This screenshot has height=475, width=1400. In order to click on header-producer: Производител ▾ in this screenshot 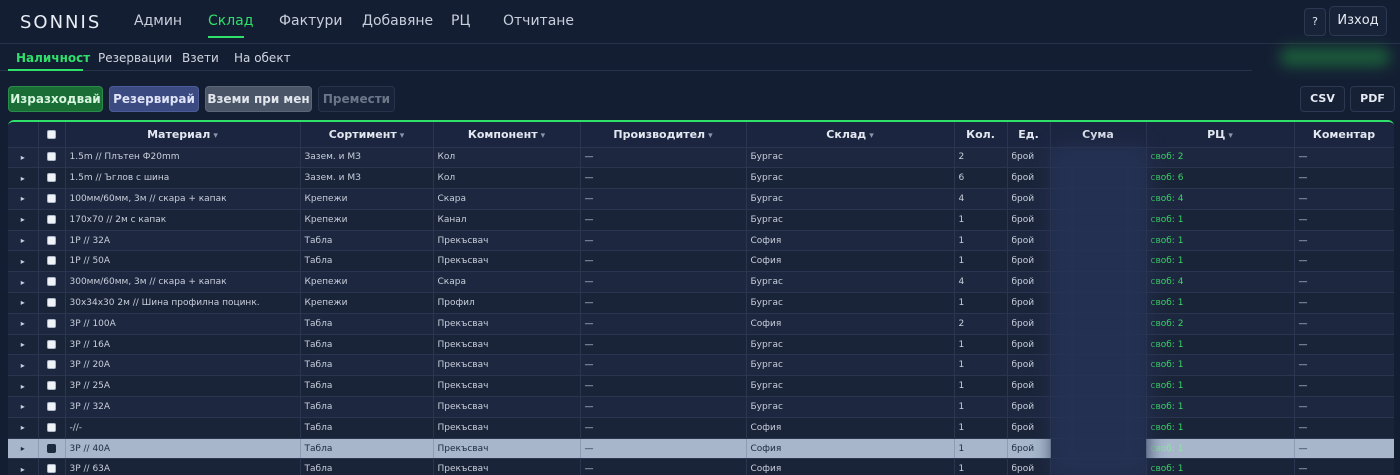, I will do `click(663, 135)`.